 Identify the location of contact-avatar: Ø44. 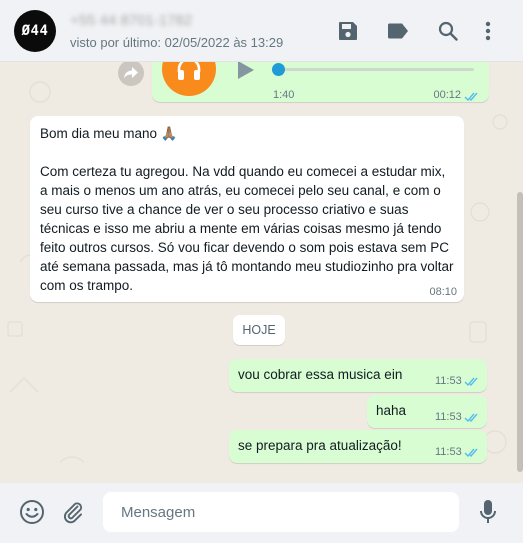
(35, 31).